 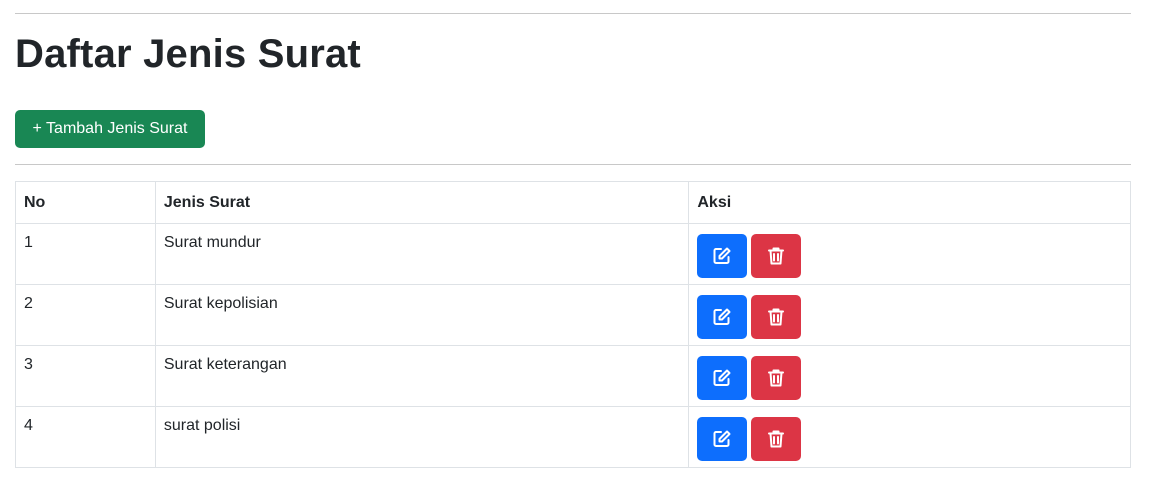 I want to click on add-jenis-surat-button: + Tambah Jenis Surat, so click(x=110, y=129).